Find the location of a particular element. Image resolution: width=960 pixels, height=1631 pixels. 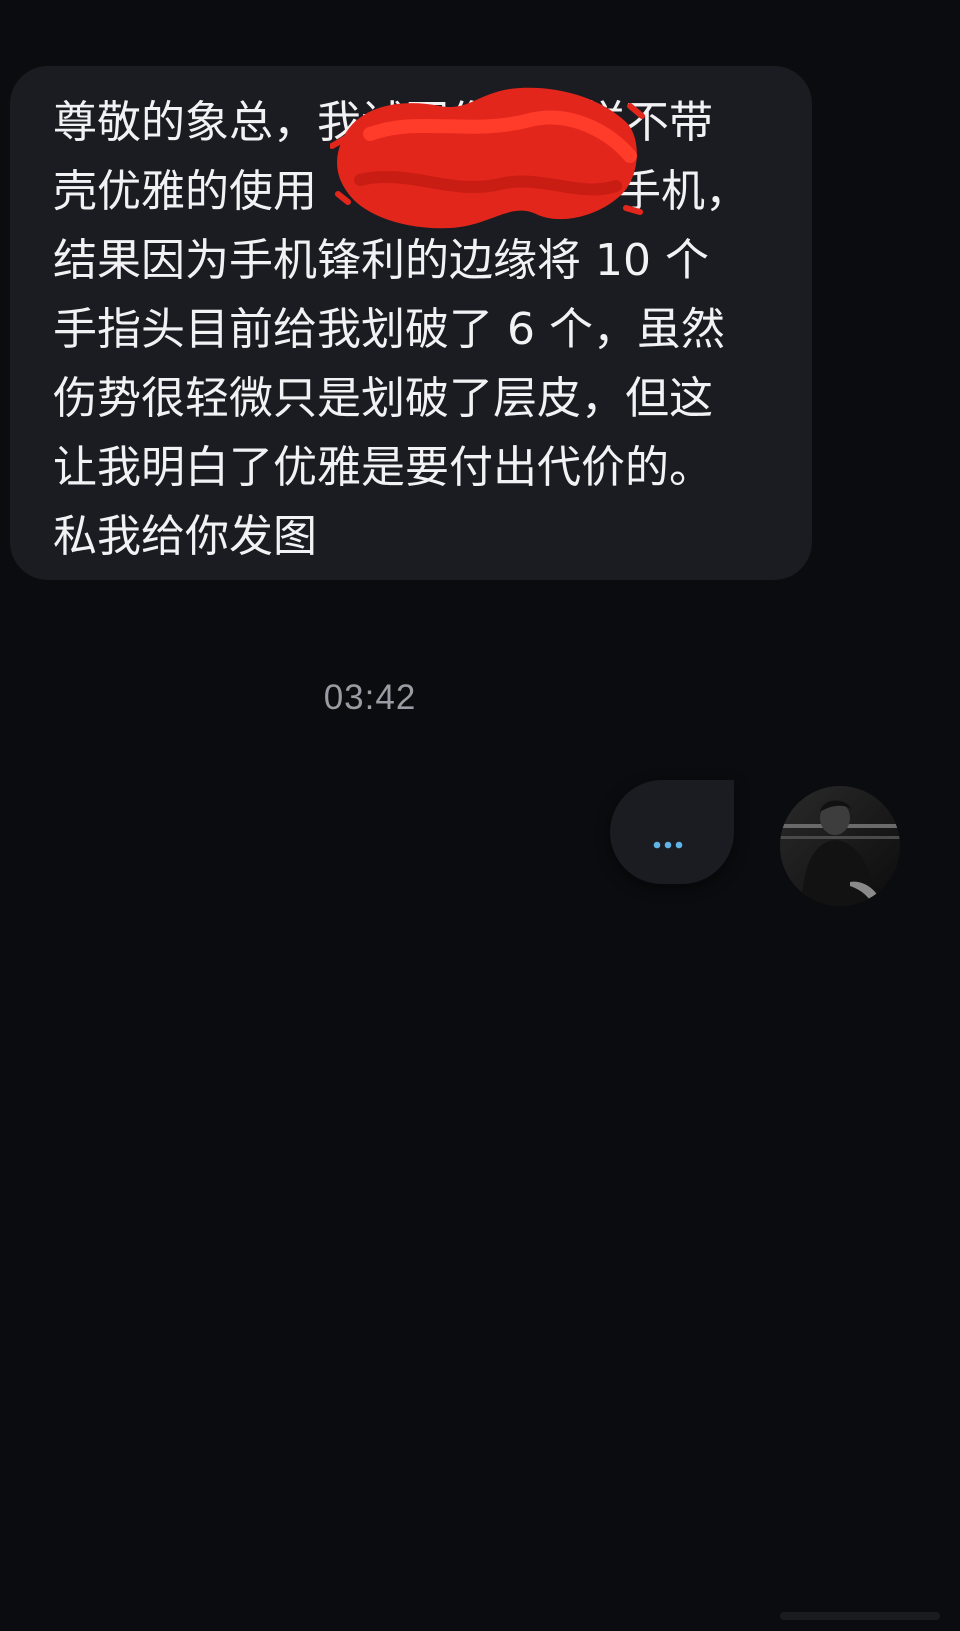

message-line: 手指头目前给我划破了 6 个，虽然 is located at coordinates (389, 329).